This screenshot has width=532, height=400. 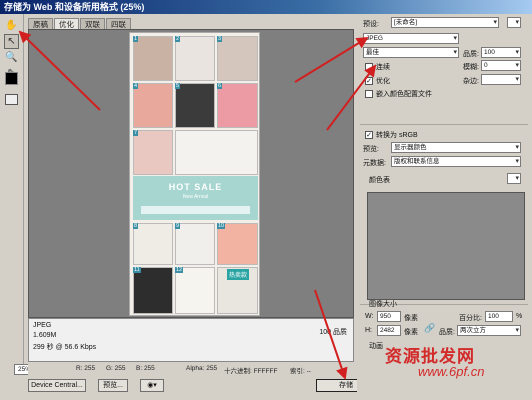 I want to click on convert-srgb-checkbox: ✓, so click(x=369, y=135).